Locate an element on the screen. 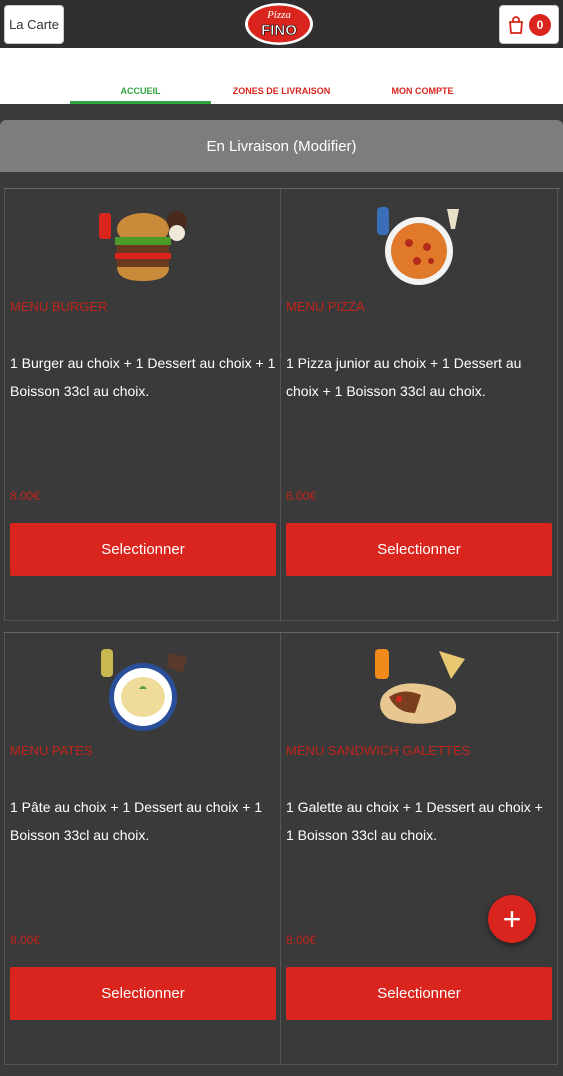 The height and width of the screenshot is (1076, 563). burger-icon is located at coordinates (143, 246).